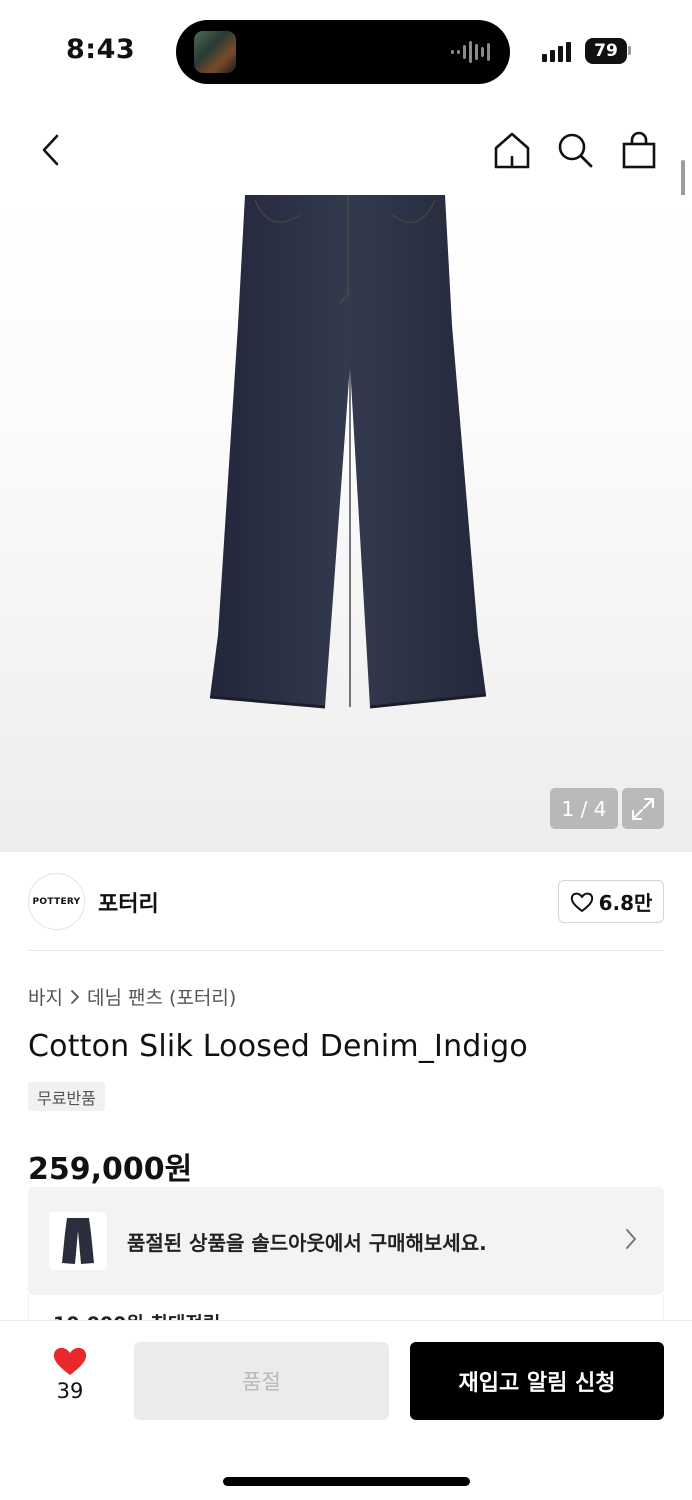  I want to click on home-indicator, so click(346, 1481).